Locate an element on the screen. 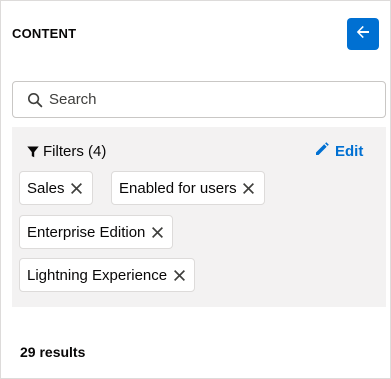 Image resolution: width=391 pixels, height=379 pixels. filter-icon is located at coordinates (33, 151).